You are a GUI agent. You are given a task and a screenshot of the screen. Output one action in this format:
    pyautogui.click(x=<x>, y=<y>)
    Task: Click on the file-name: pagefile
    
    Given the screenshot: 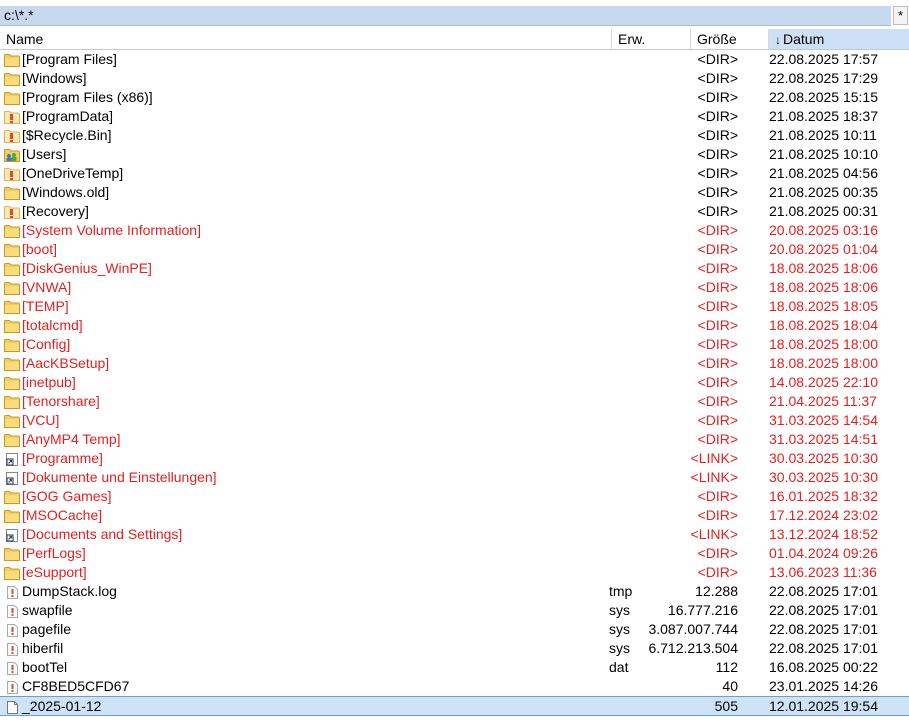 What is the action you would take?
    pyautogui.click(x=47, y=629)
    